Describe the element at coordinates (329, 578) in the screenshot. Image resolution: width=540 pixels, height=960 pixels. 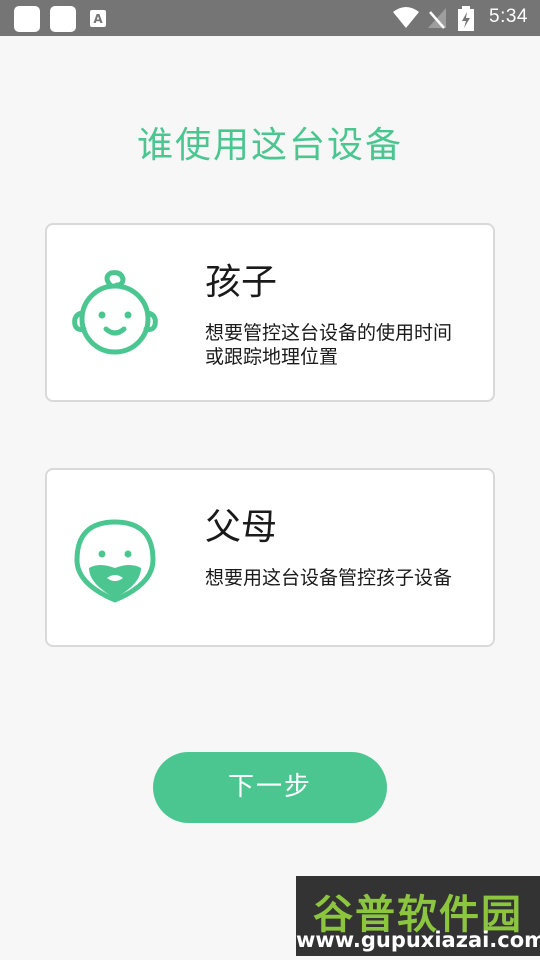
I see `option-desc-parent: 想要用这台设备管控孩子设备` at that location.